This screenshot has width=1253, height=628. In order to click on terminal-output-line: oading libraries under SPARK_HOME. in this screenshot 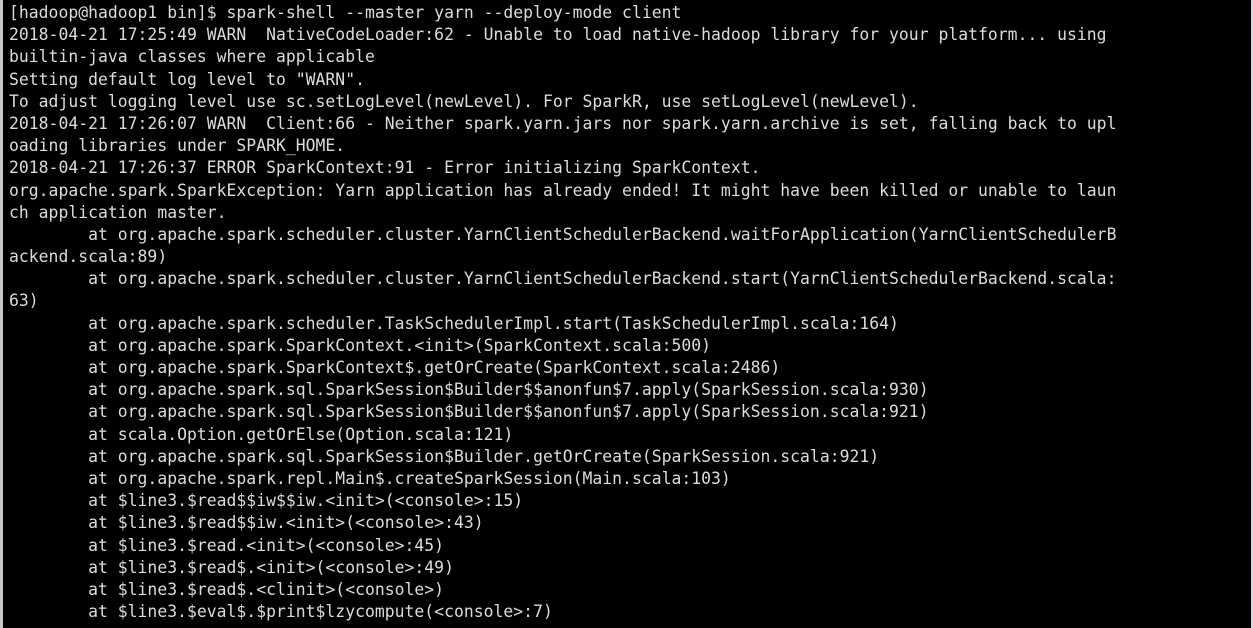, I will do `click(177, 146)`.